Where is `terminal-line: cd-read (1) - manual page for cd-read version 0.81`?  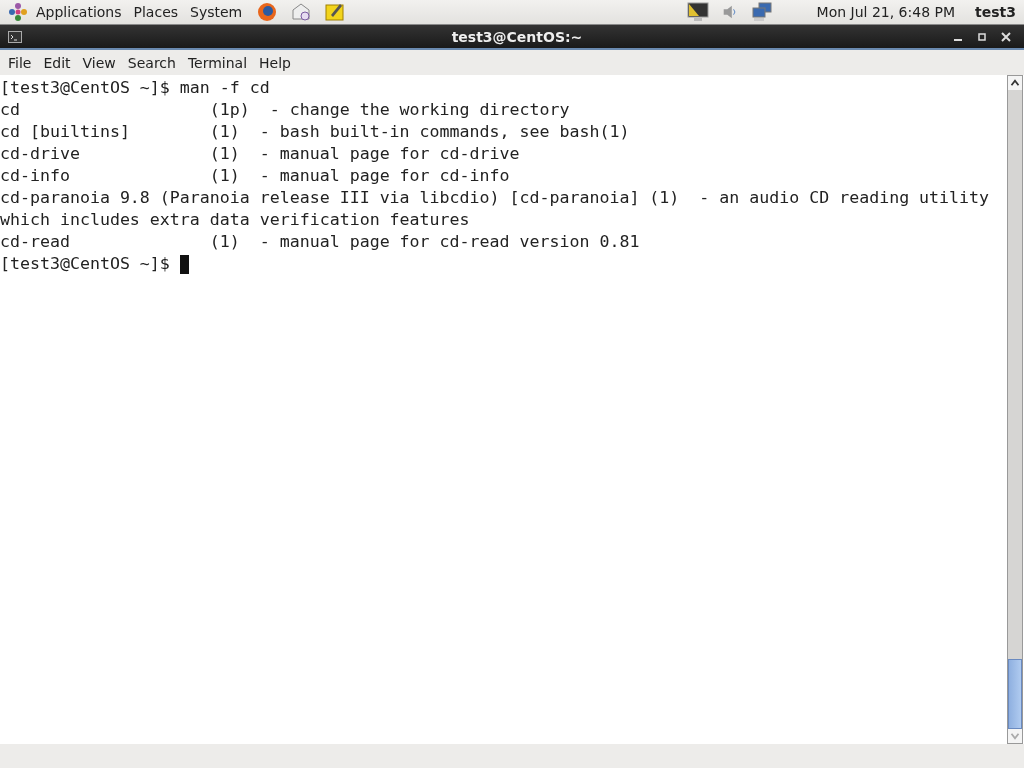 terminal-line: cd-read (1) - manual page for cd-read version 0.81 is located at coordinates (320, 242).